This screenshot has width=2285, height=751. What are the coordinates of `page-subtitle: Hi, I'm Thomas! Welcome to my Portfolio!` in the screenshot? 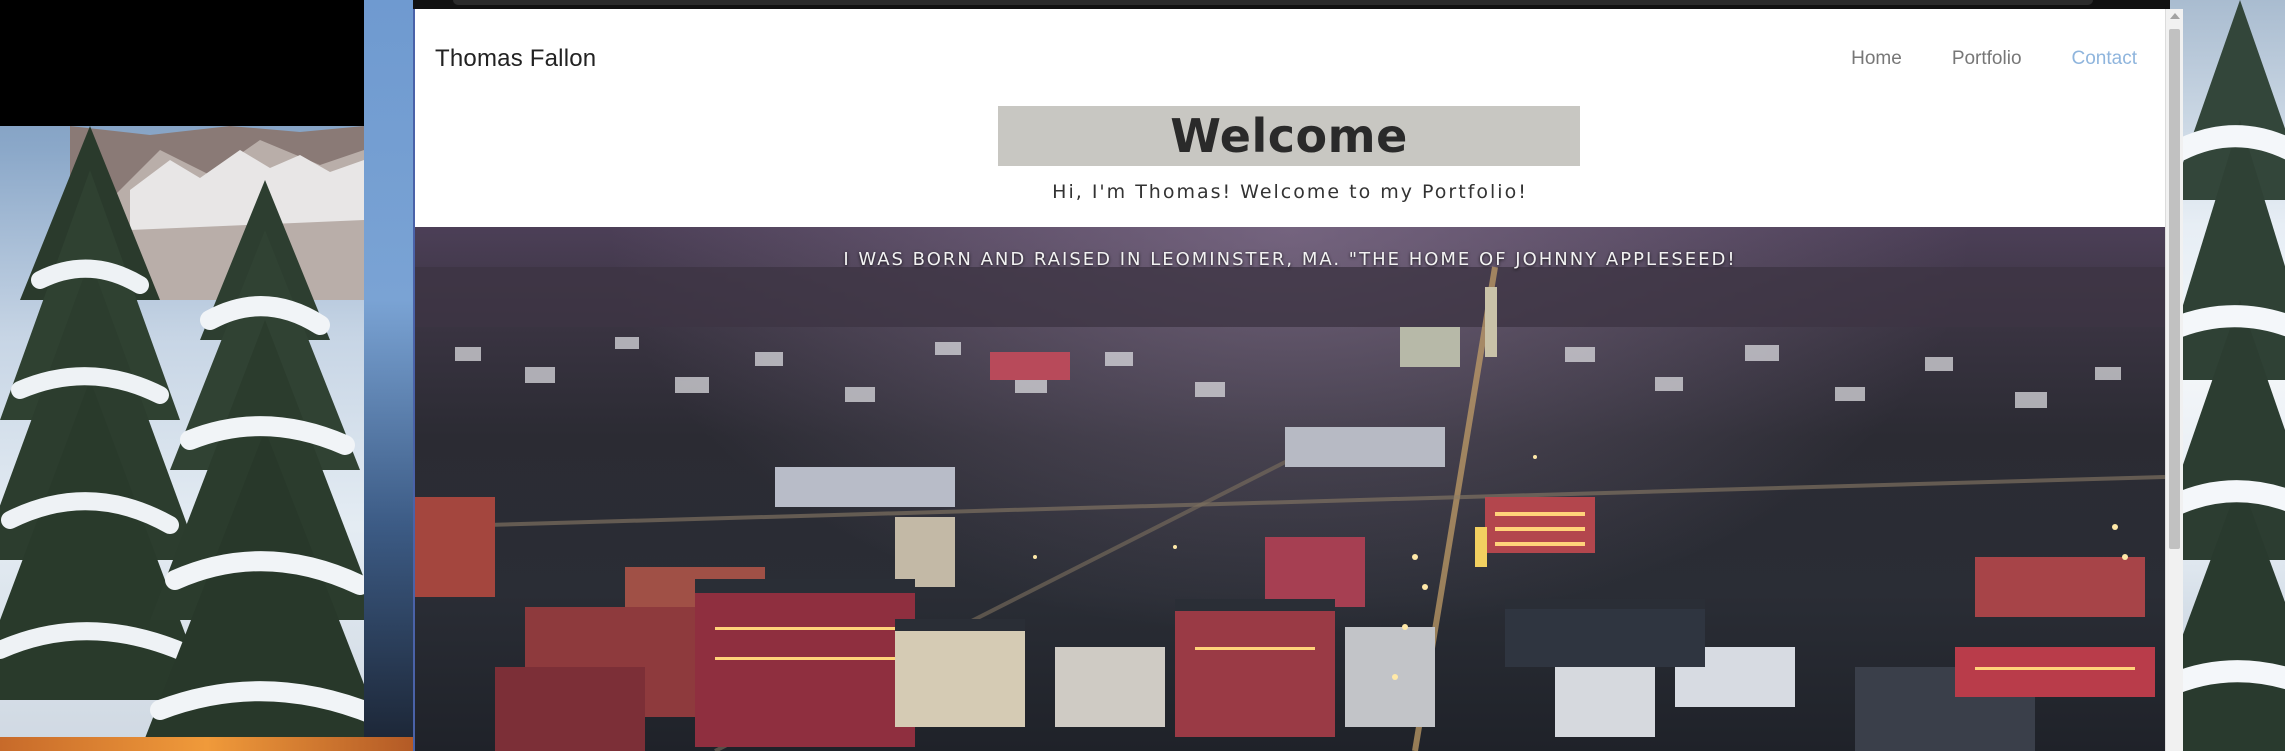 It's located at (1290, 192).